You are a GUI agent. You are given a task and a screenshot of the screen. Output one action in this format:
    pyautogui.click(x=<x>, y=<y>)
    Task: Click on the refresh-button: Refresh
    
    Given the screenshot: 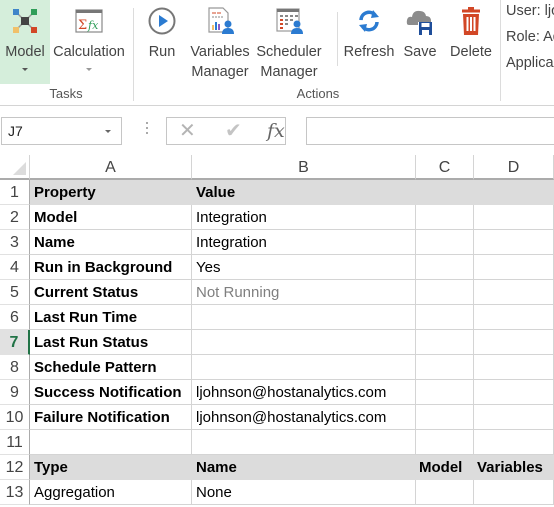 What is the action you would take?
    pyautogui.click(x=369, y=42)
    